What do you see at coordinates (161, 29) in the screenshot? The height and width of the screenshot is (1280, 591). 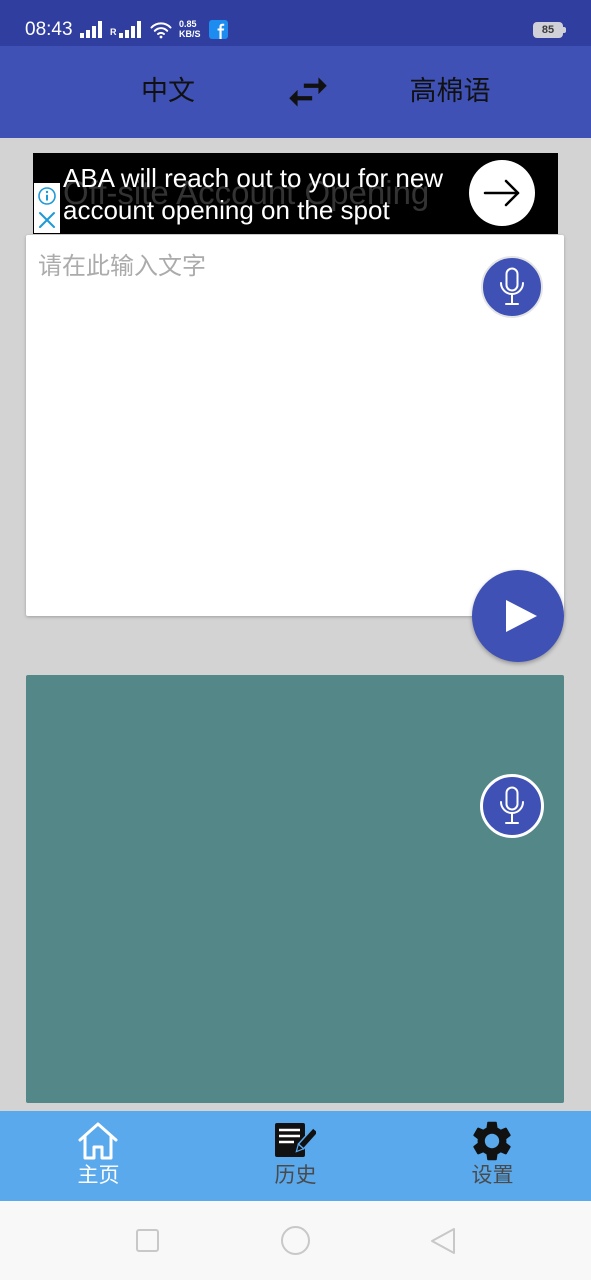 I see `wifi-icon` at bounding box center [161, 29].